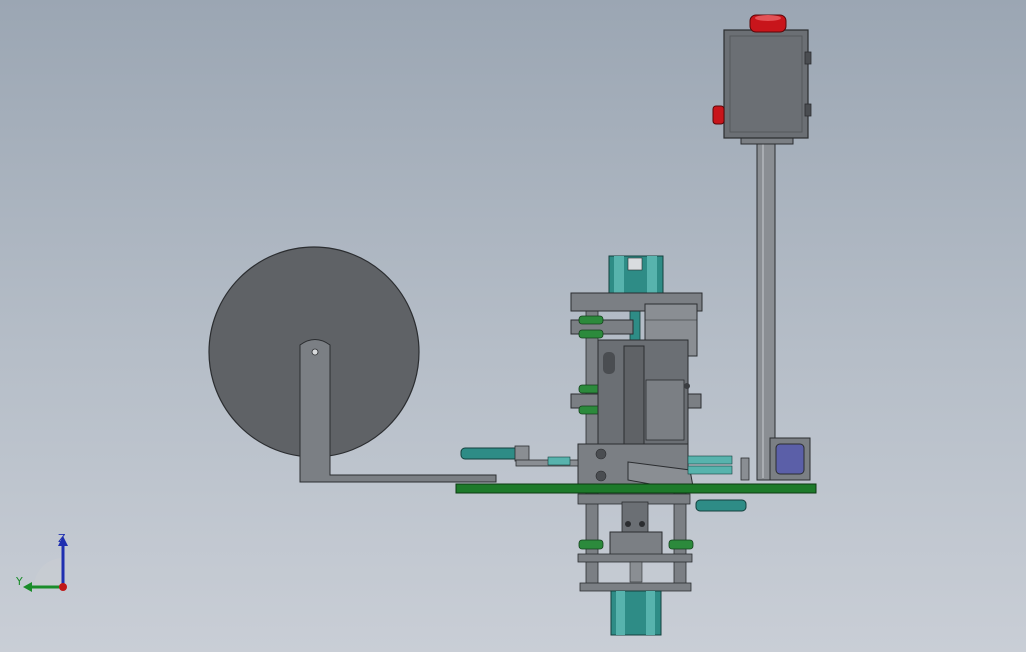 The image size is (1026, 652). What do you see at coordinates (775, 459) in the screenshot?
I see `sensor-block` at bounding box center [775, 459].